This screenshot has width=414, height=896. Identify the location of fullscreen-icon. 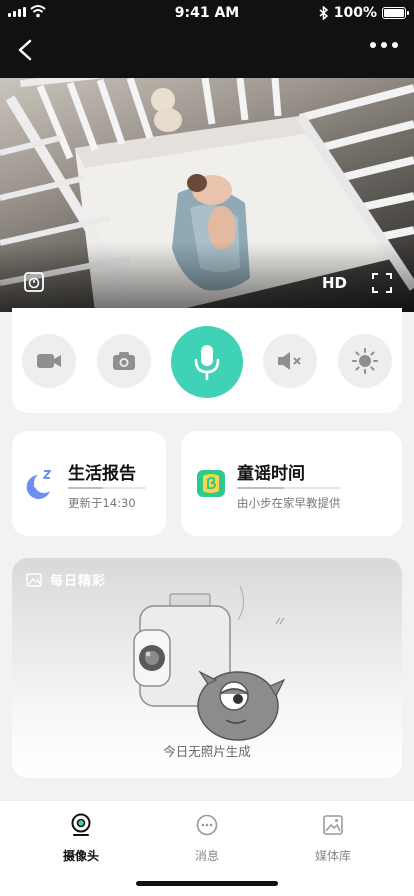
(382, 283).